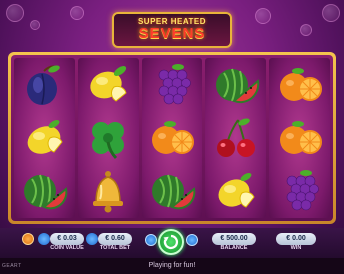 This screenshot has height=274, width=344. I want to click on total-bet-label: TOTAL BET, so click(115, 248).